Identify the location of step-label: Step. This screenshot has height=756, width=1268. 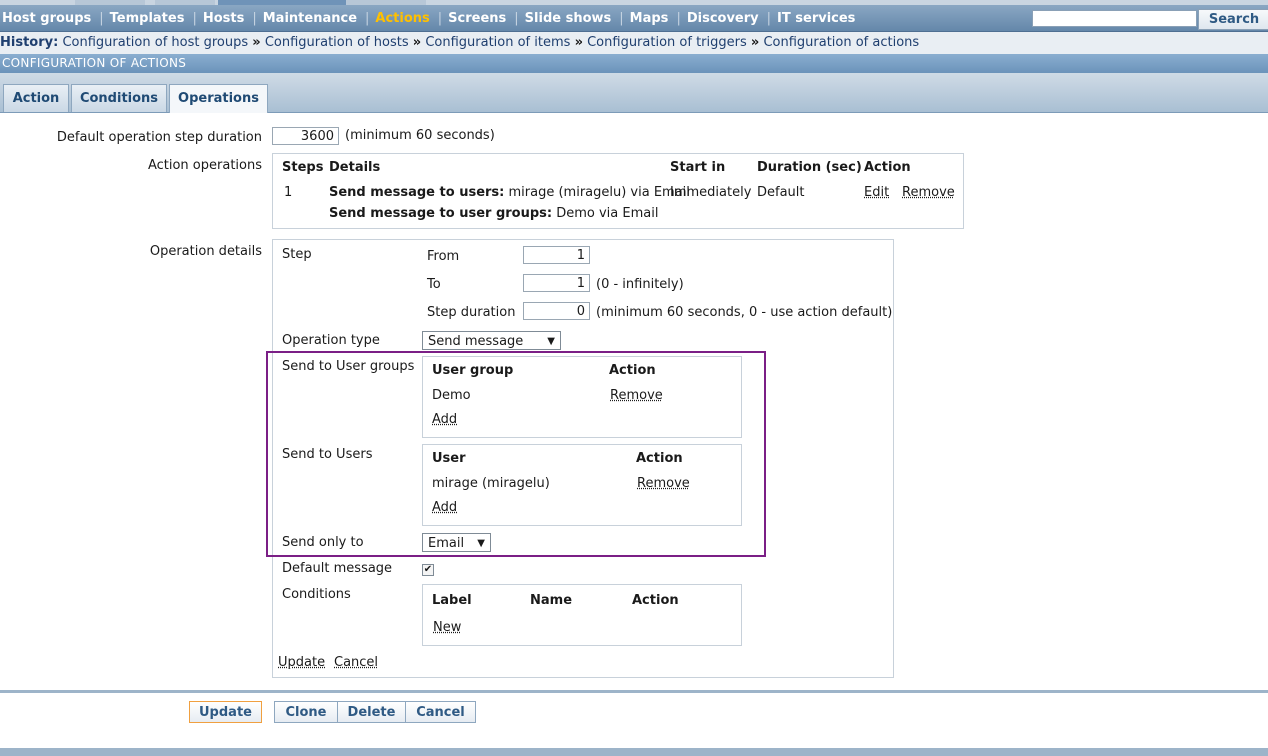
(297, 254).